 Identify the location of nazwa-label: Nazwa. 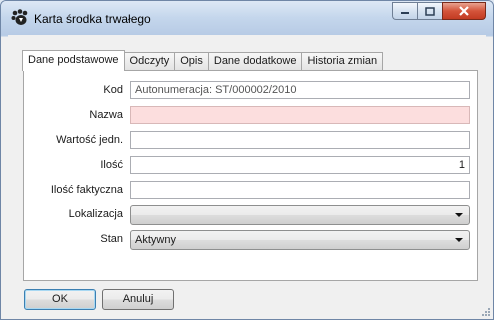
(106, 115).